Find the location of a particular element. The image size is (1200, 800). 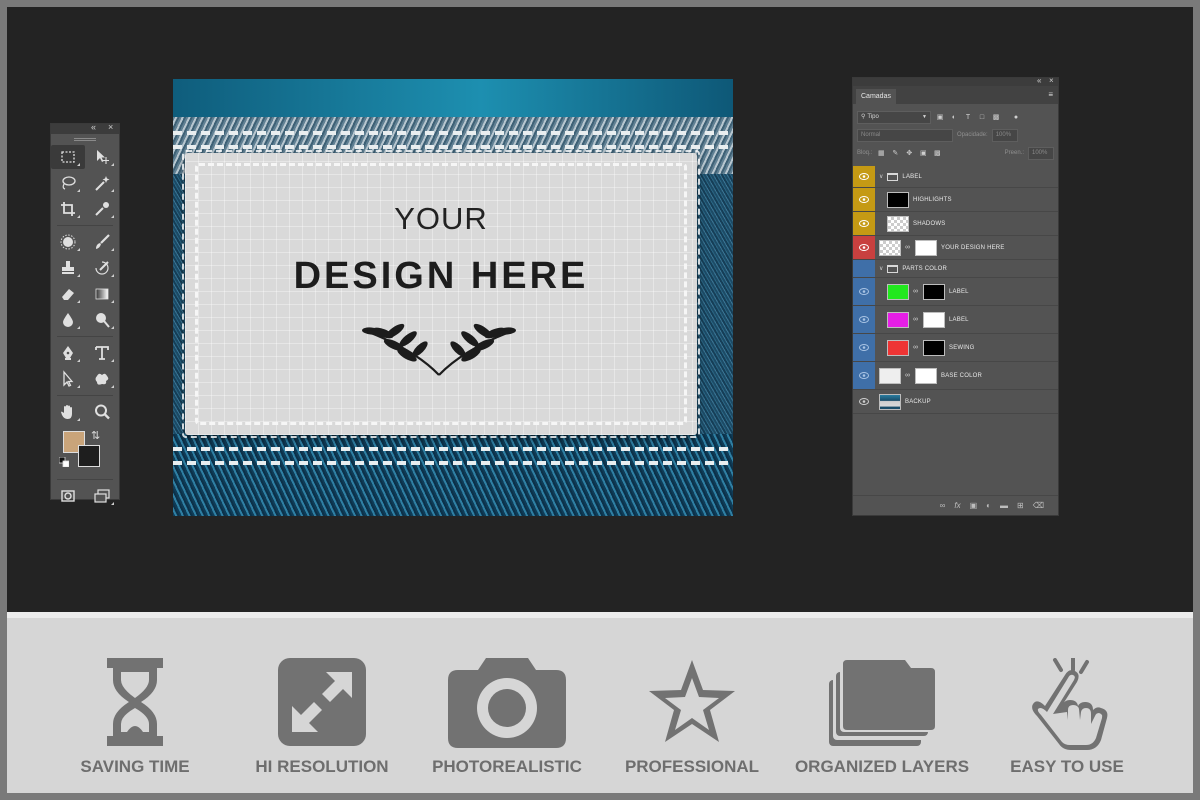

filter-pixel-icon: ▣ is located at coordinates (940, 117).